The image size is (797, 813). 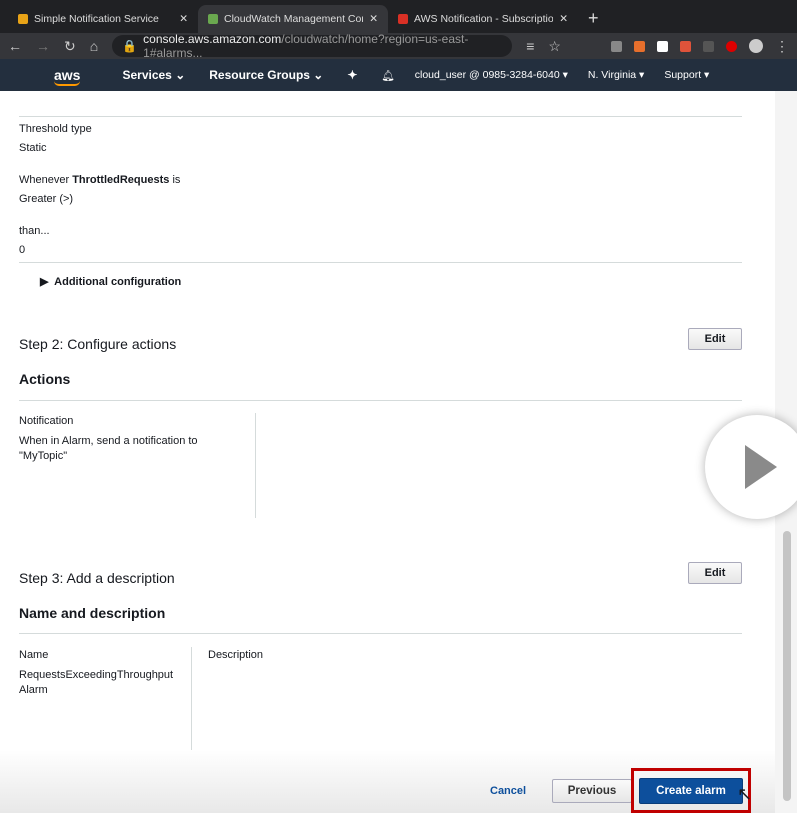 What do you see at coordinates (700, 46) in the screenshot?
I see `extensions: ⋮` at bounding box center [700, 46].